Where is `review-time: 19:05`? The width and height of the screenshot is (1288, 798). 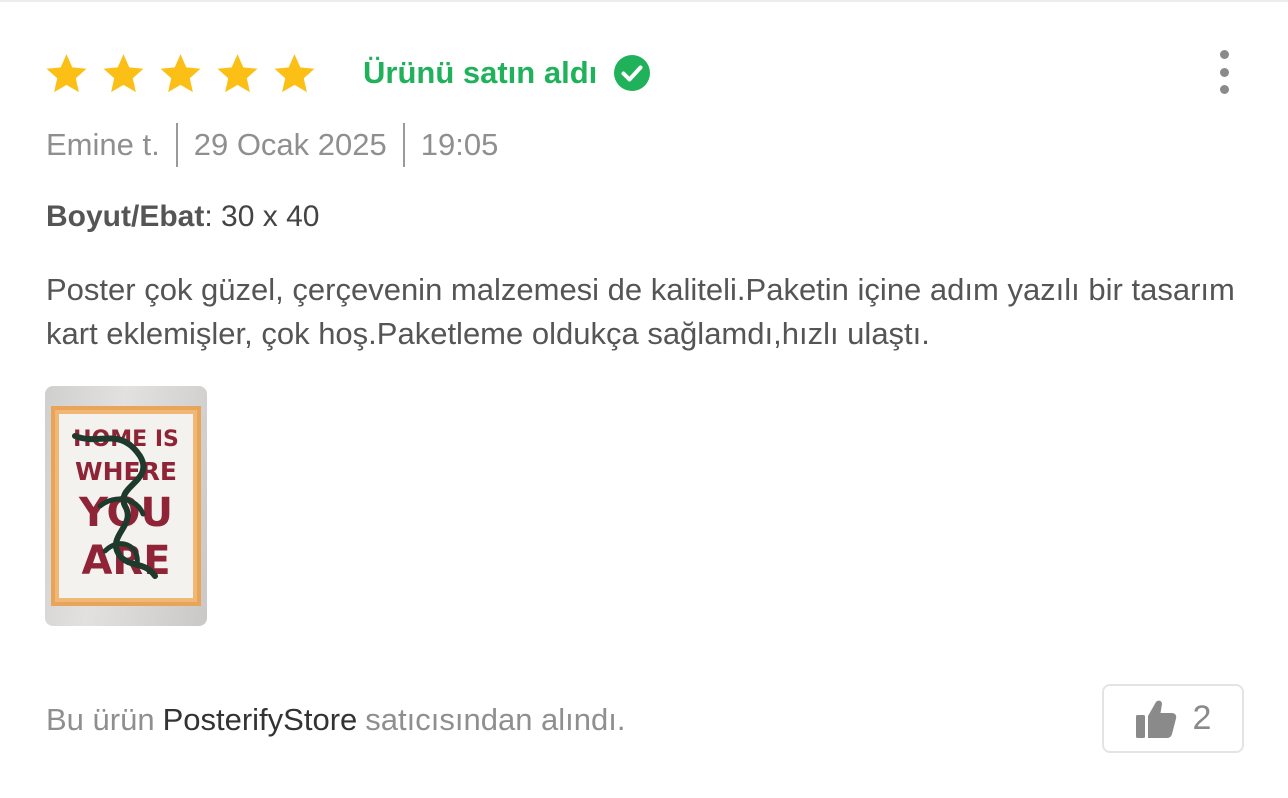
review-time: 19:05 is located at coordinates (459, 144).